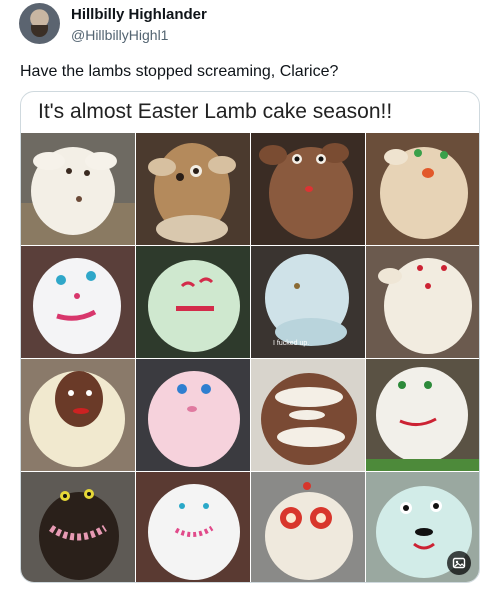 This screenshot has height=600, width=499. Describe the element at coordinates (139, 14) in the screenshot. I see `author-name: Hillbilly Highlander` at that location.